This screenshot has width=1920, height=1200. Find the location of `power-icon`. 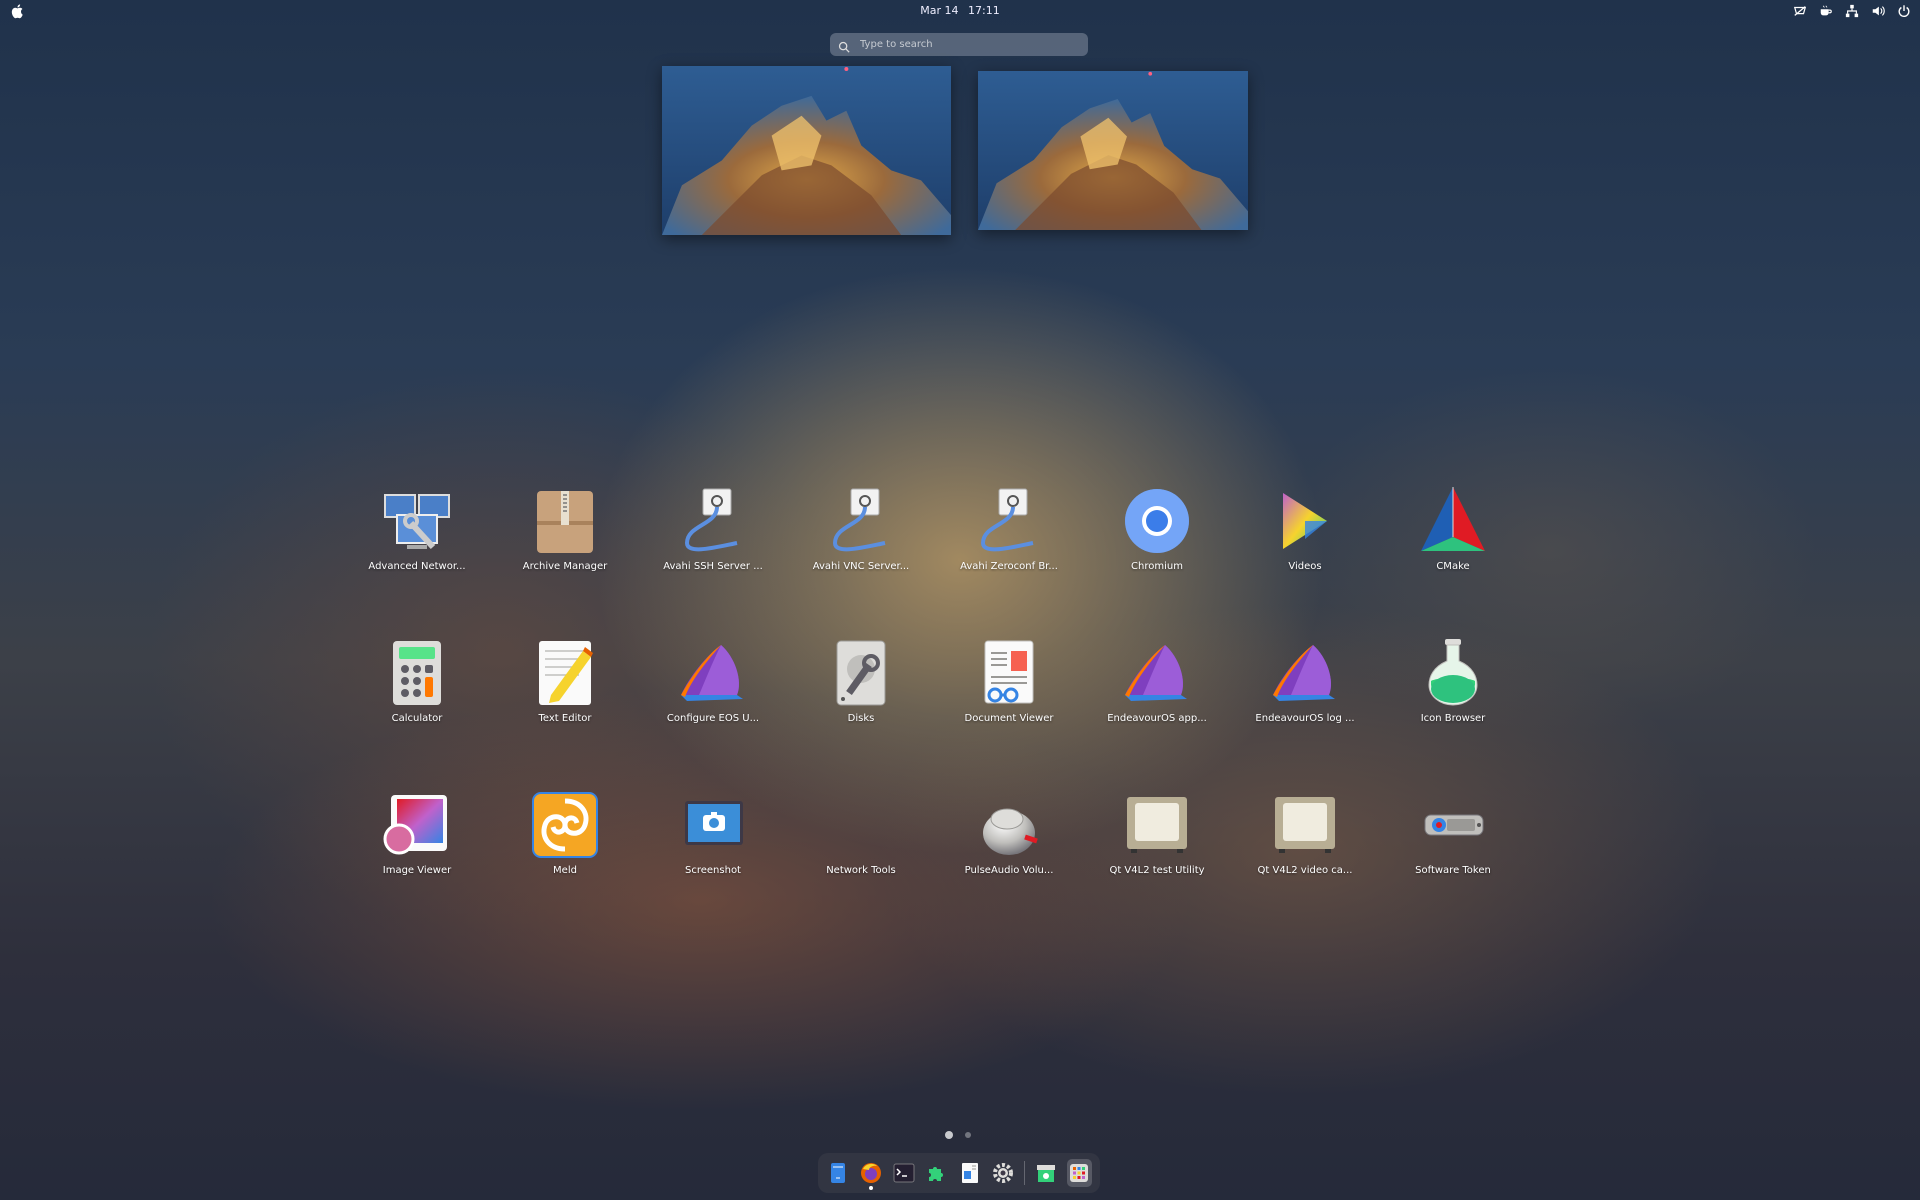

power-icon is located at coordinates (1904, 11).